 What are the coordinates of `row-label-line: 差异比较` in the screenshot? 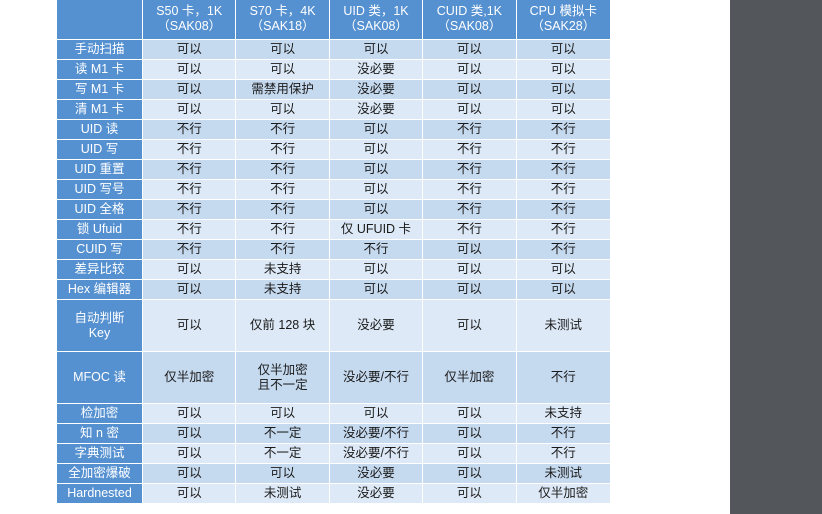 It's located at (99, 269).